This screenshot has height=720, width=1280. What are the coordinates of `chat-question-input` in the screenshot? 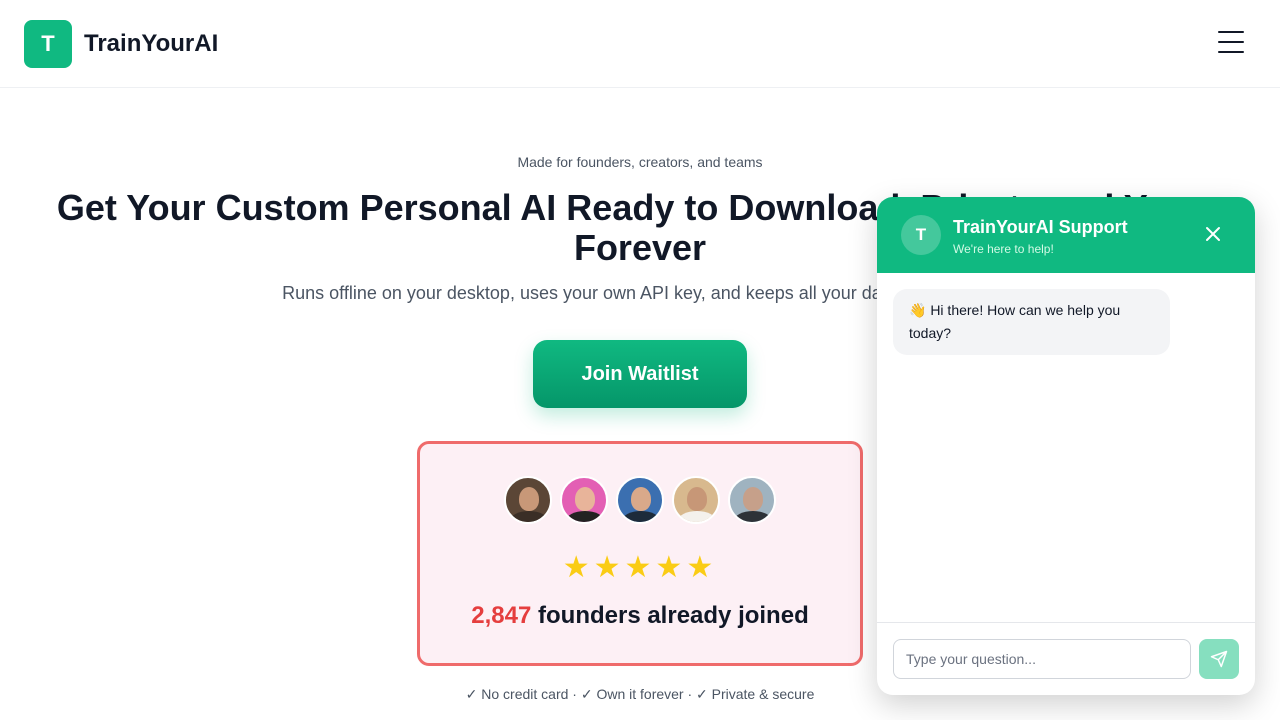 It's located at (1042, 659).